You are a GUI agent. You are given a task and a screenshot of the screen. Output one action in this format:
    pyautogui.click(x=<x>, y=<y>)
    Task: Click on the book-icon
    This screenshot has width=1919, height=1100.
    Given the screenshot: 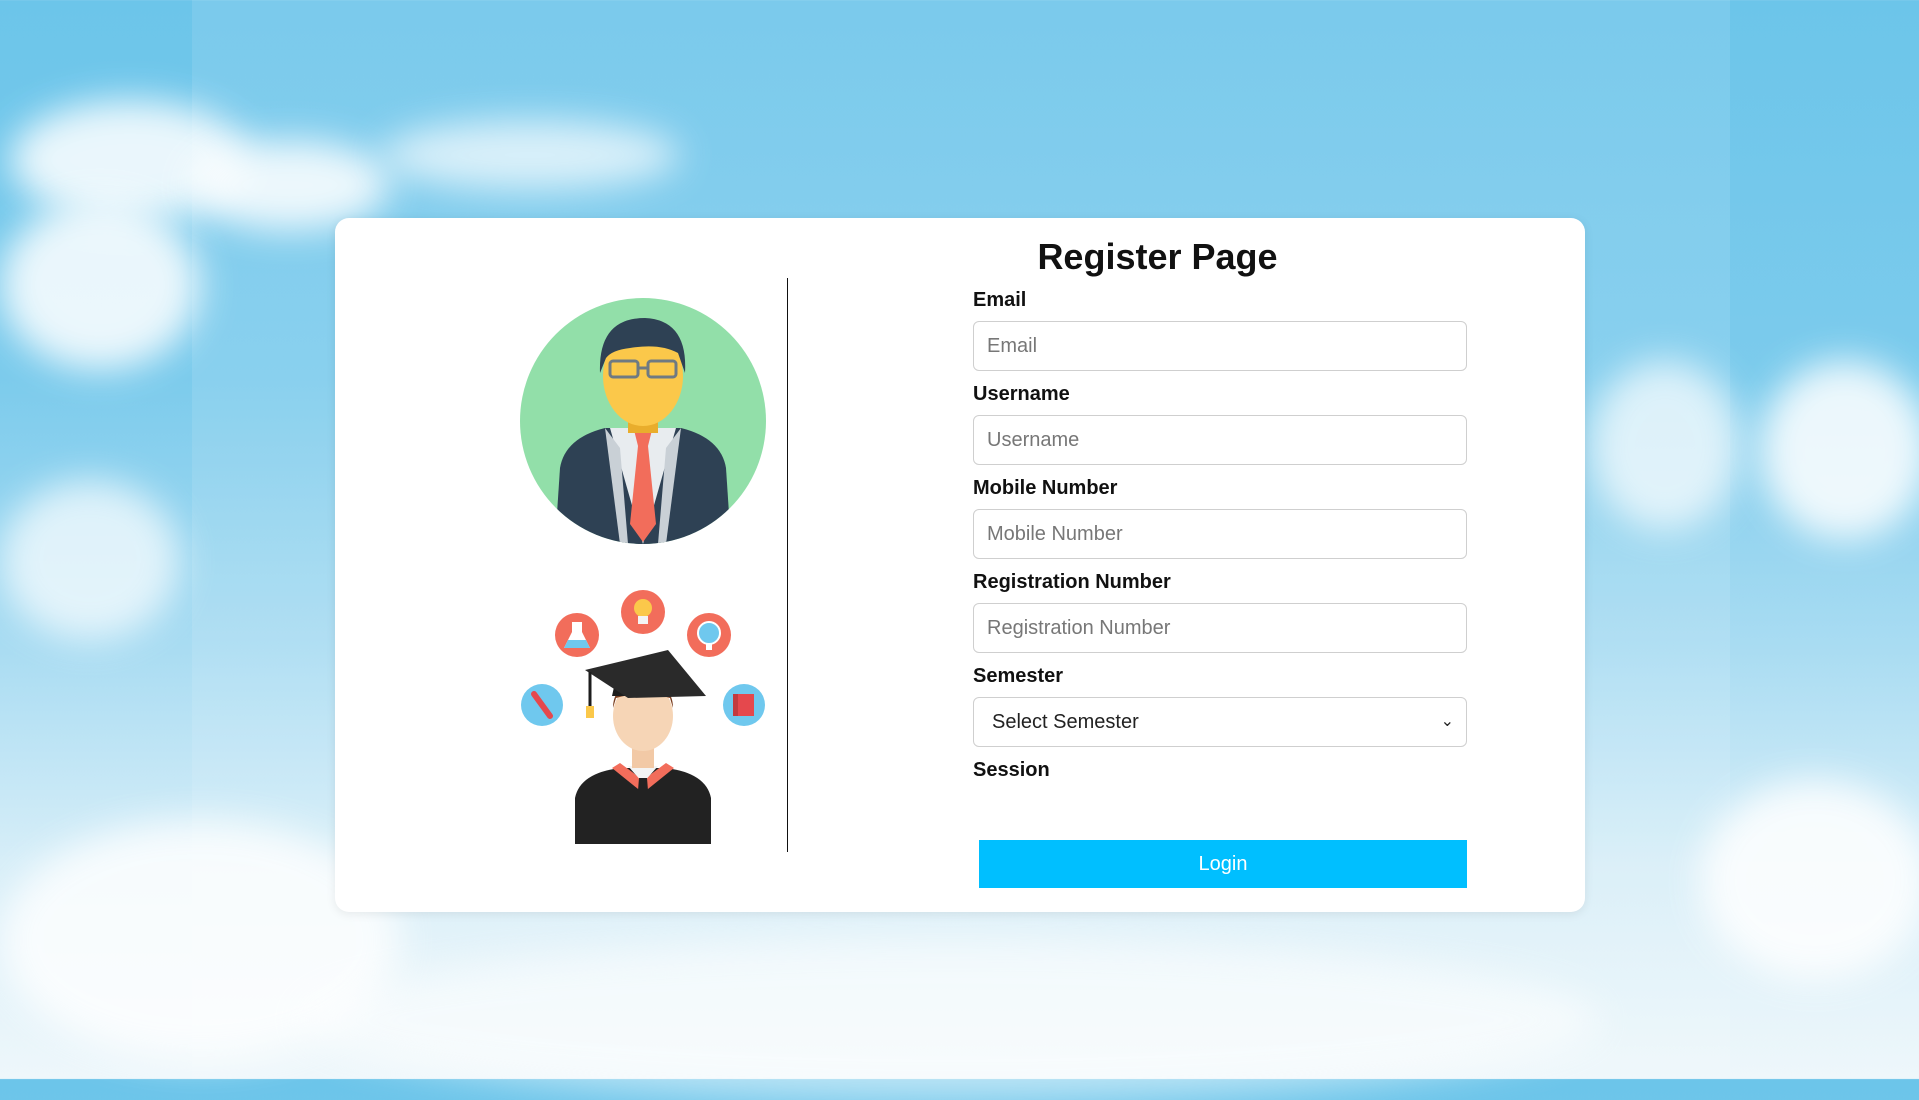 What is the action you would take?
    pyautogui.click(x=744, y=705)
    